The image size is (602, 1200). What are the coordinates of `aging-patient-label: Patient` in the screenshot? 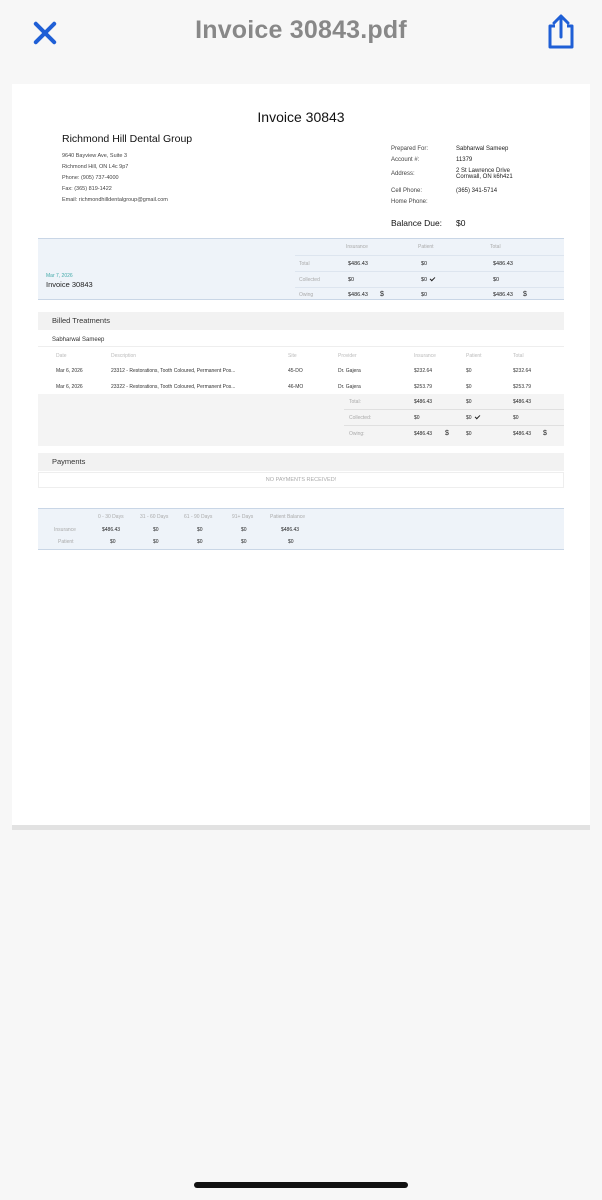 It's located at (66, 542).